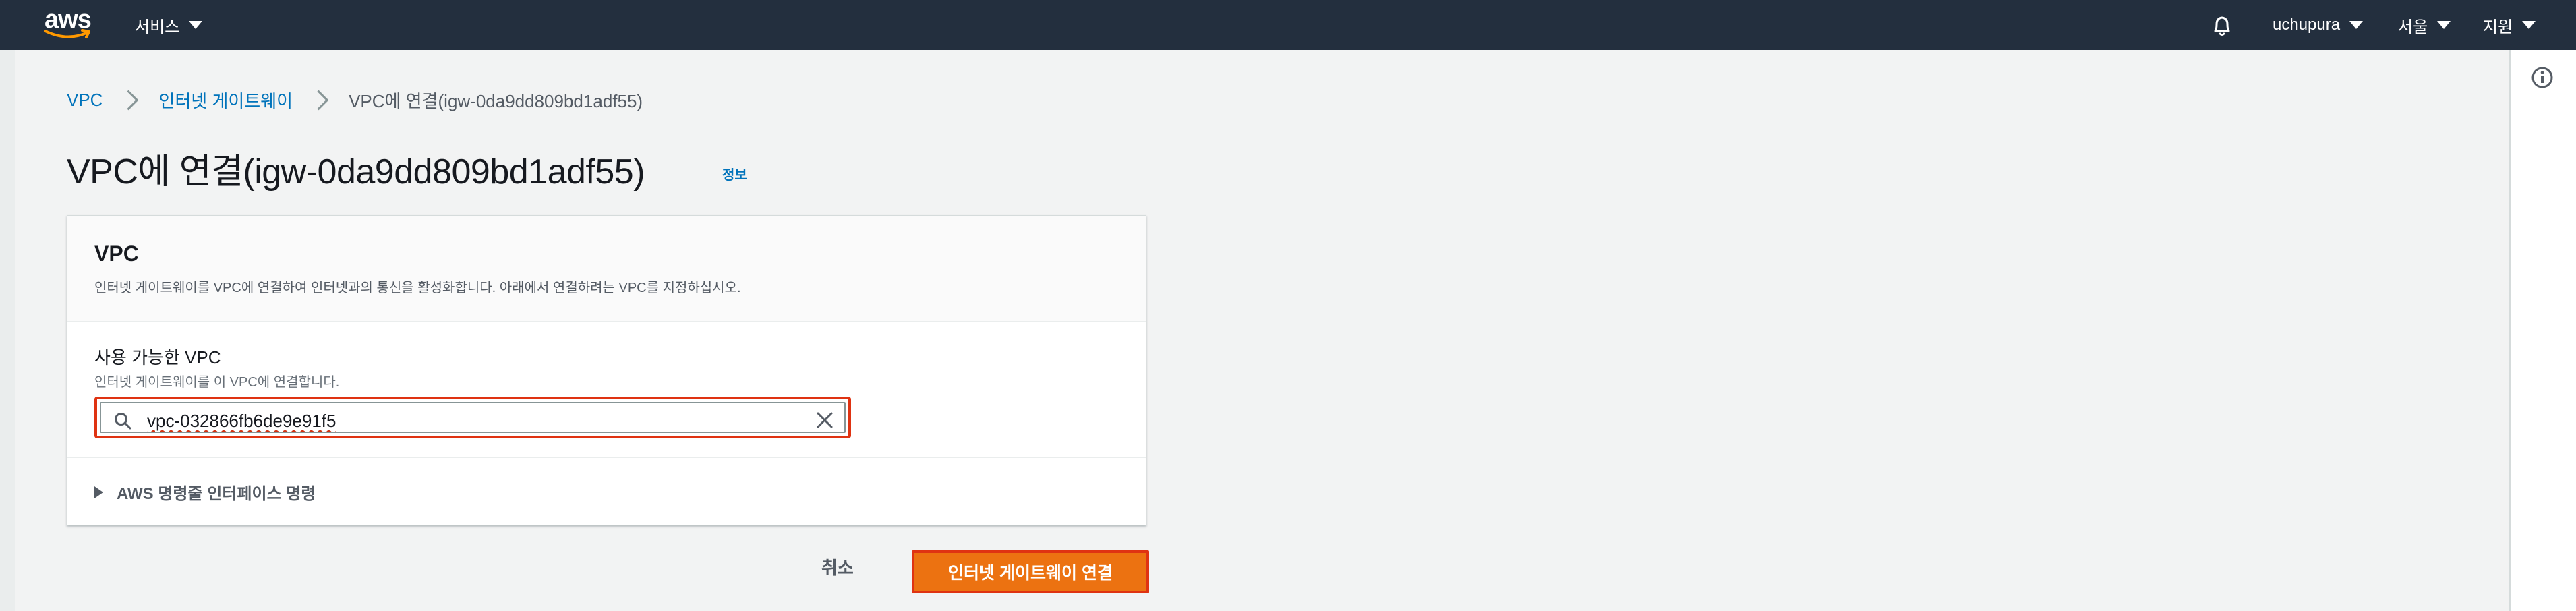 This screenshot has height=611, width=2576. Describe the element at coordinates (8, 331) in the screenshot. I see `navigation-drawer-edge` at that location.